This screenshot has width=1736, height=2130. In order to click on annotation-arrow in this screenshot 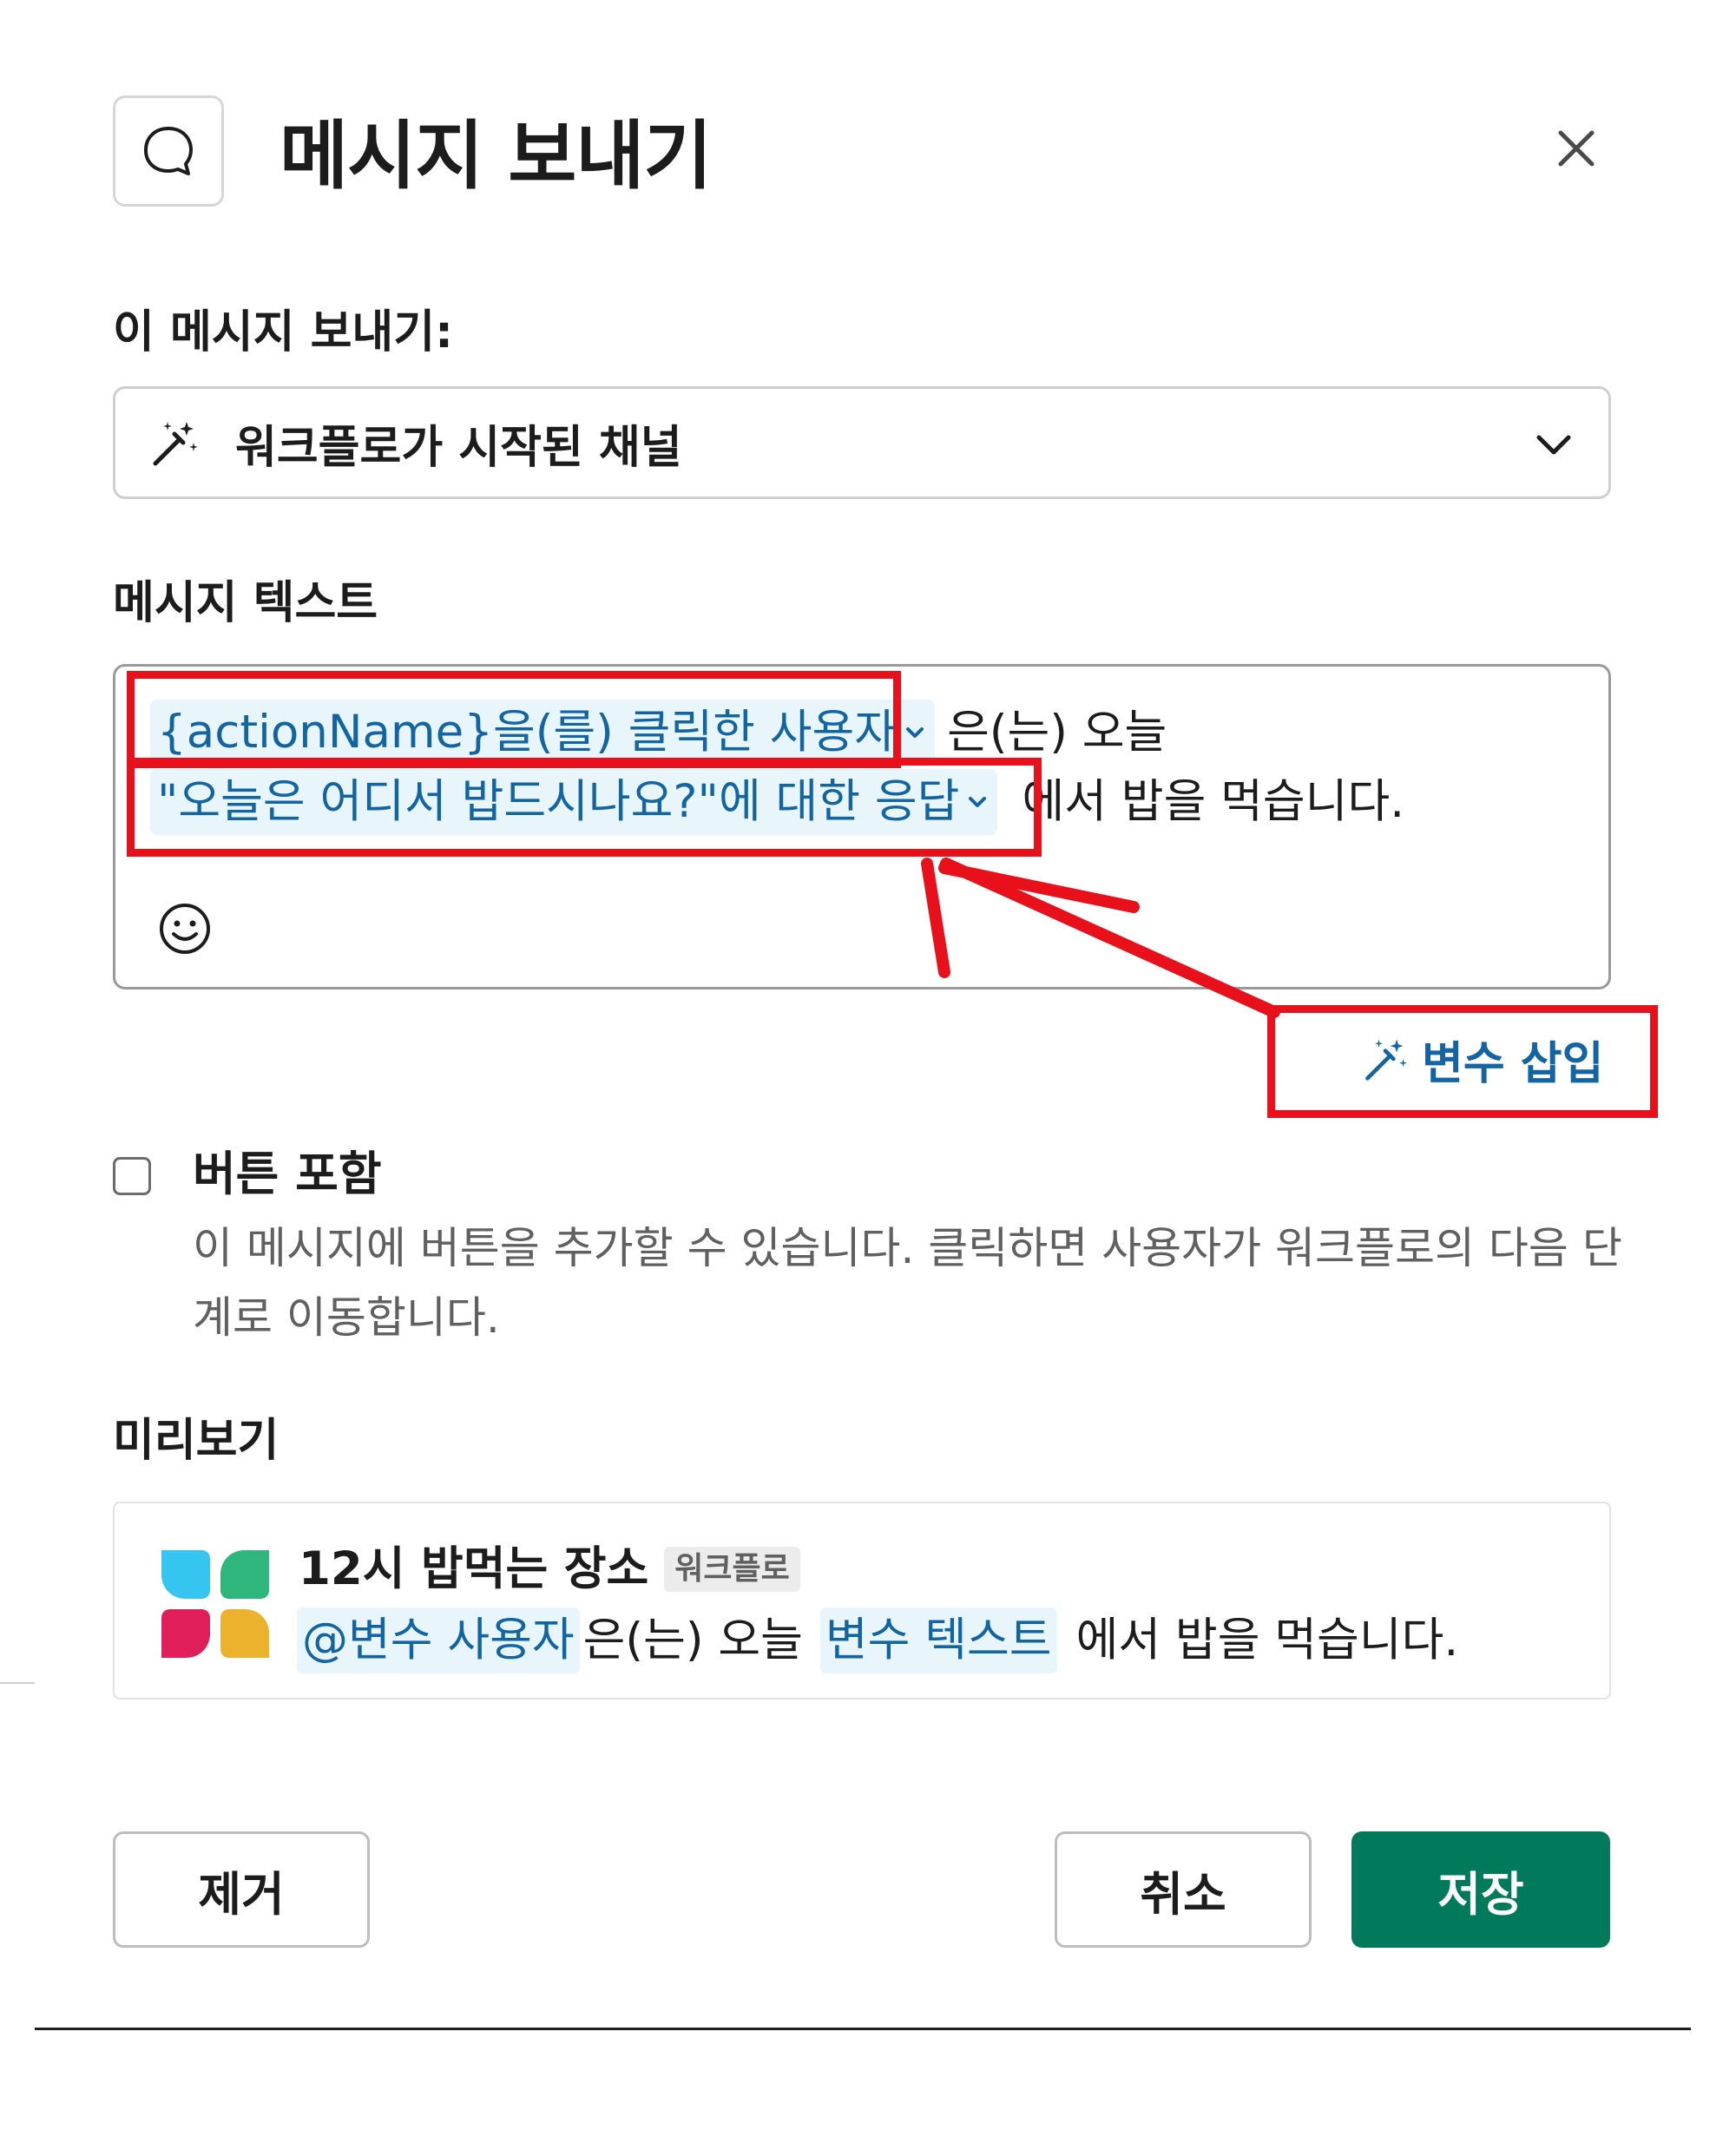, I will do `click(1100, 938)`.